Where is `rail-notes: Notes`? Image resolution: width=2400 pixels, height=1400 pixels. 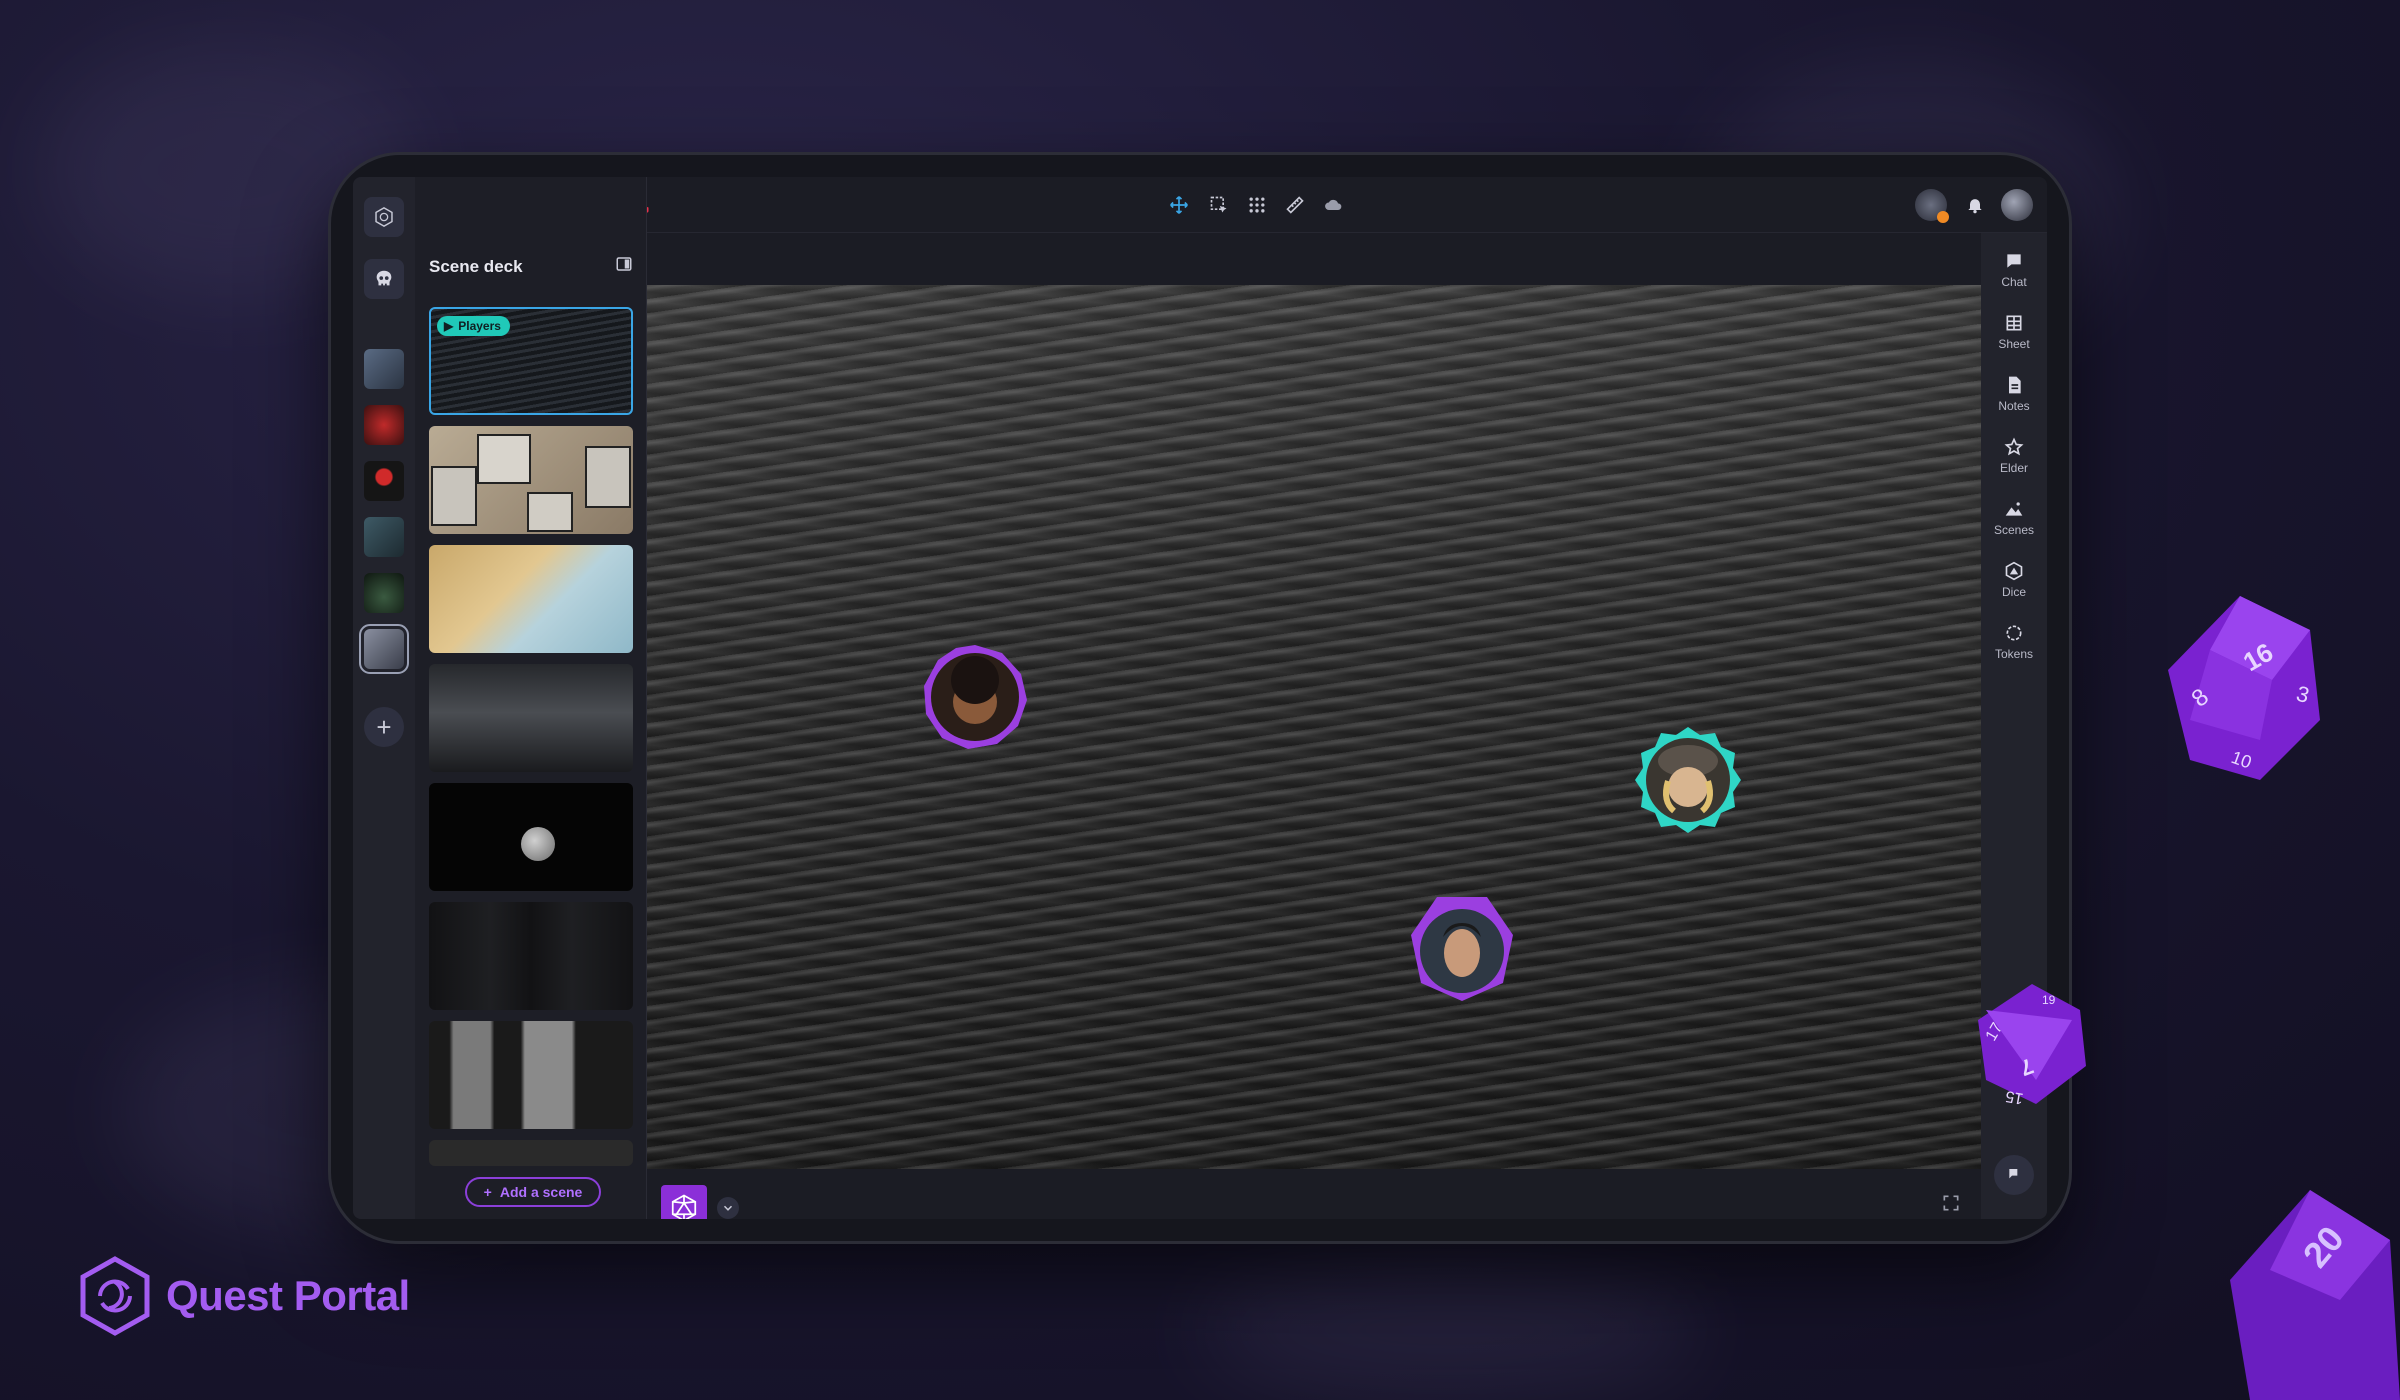
rail-notes: Notes is located at coordinates (2014, 394).